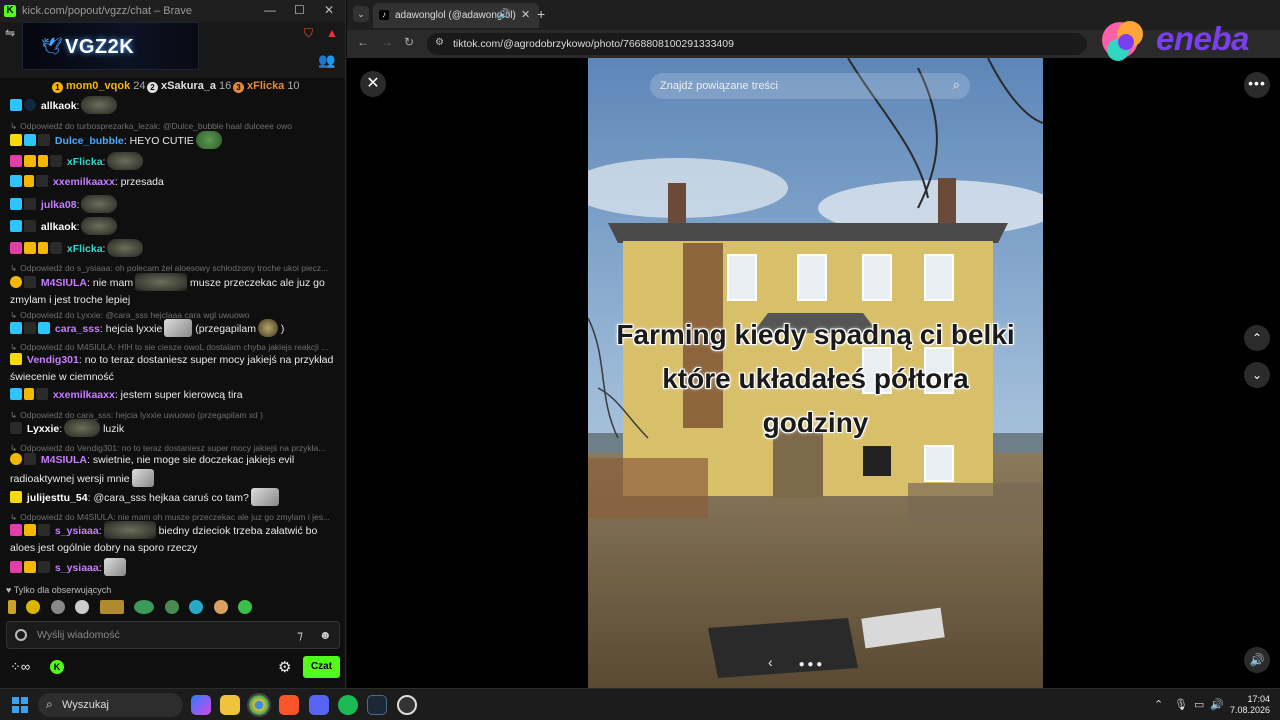 The image size is (1280, 720). Describe the element at coordinates (439, 42) in the screenshot. I see `site-info-icon: ⚙` at that location.